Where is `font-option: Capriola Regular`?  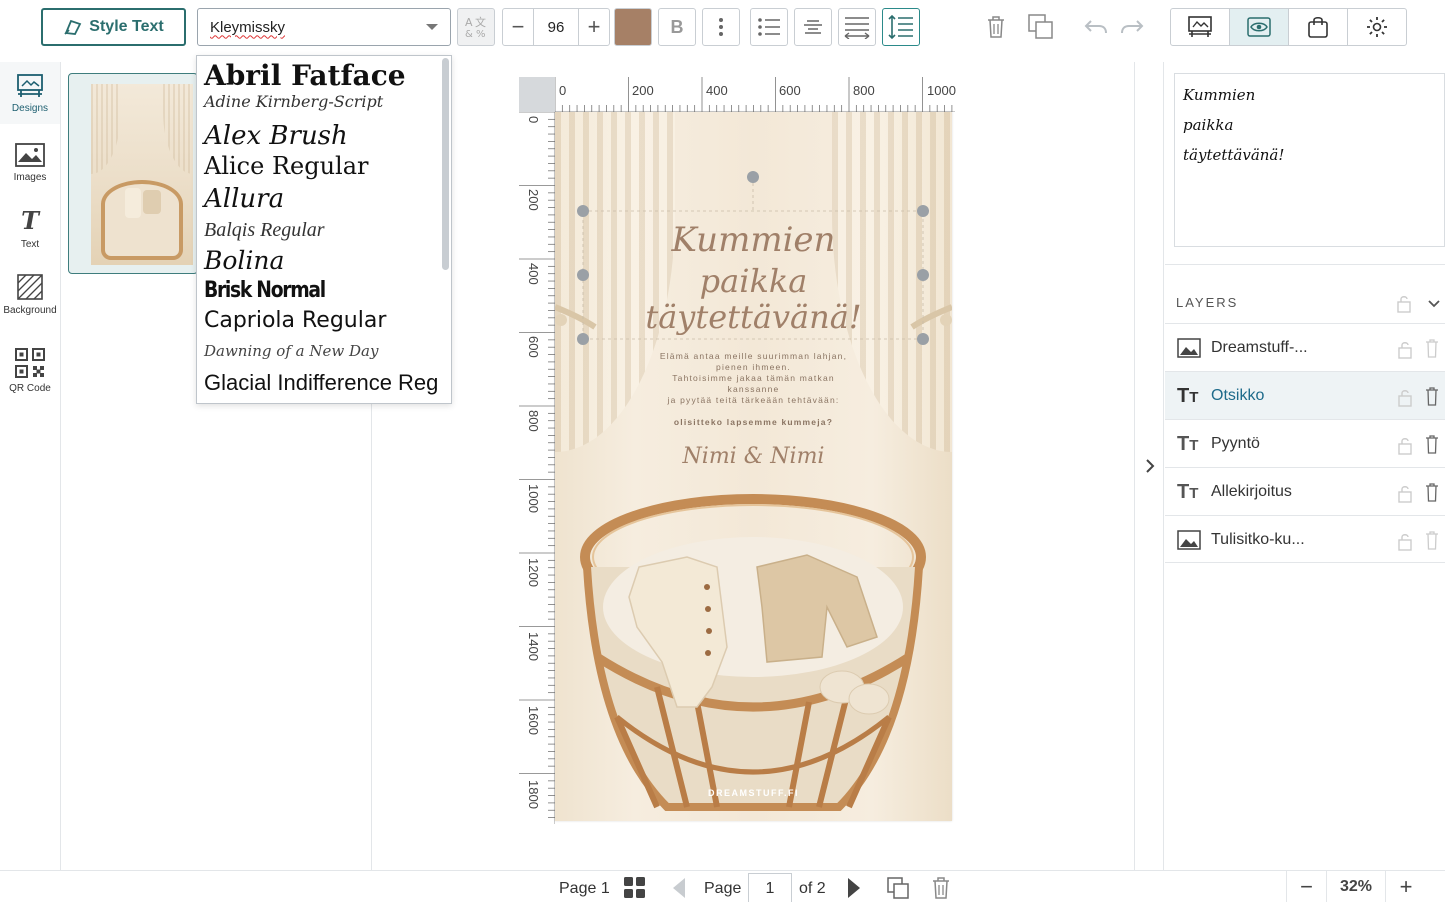
font-option: Capriola Regular is located at coordinates (295, 321).